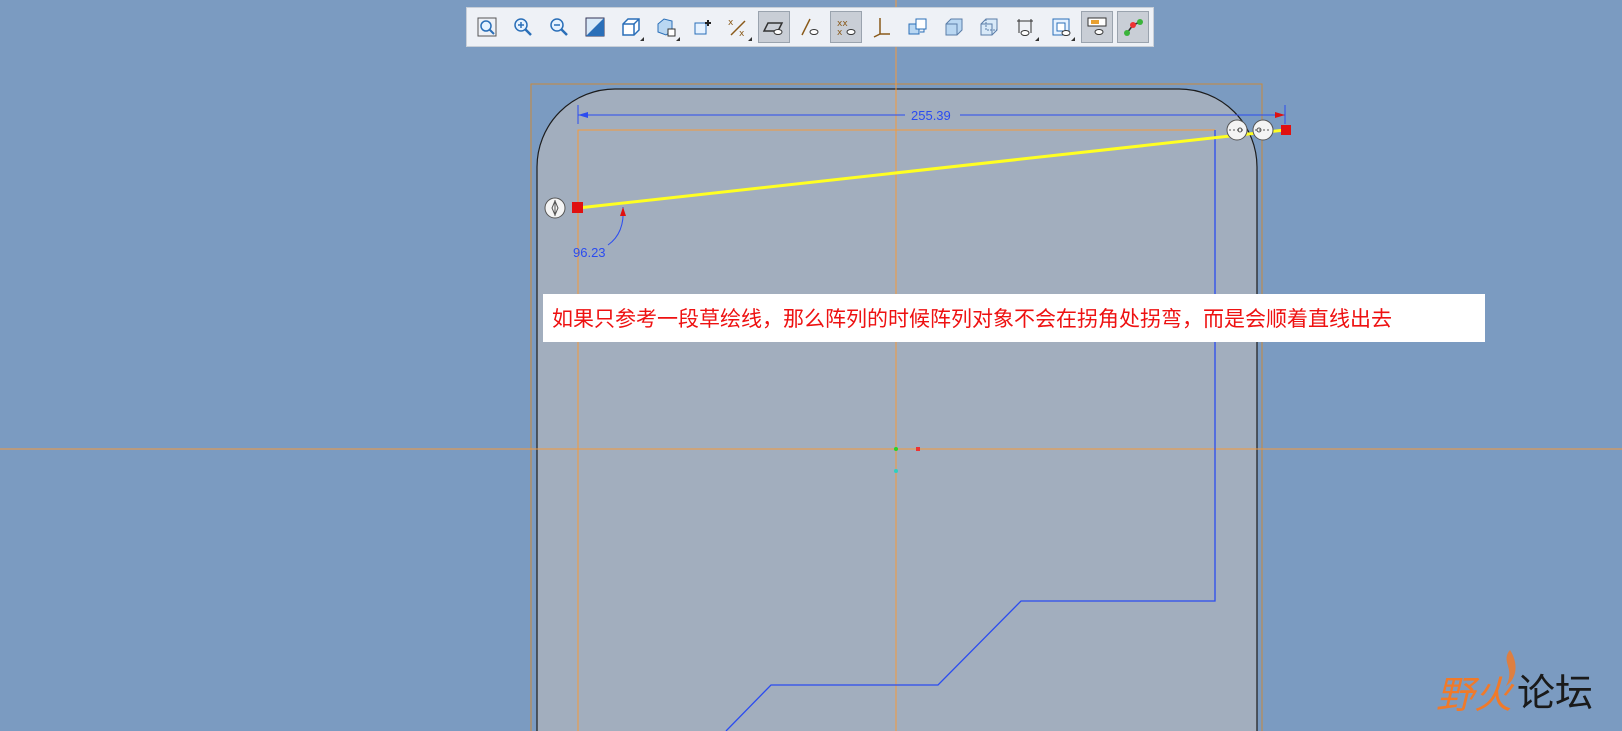 Image resolution: width=1622 pixels, height=731 pixels. Describe the element at coordinates (931, 115) in the screenshot. I see `length-dimension-value: 255.39` at that location.